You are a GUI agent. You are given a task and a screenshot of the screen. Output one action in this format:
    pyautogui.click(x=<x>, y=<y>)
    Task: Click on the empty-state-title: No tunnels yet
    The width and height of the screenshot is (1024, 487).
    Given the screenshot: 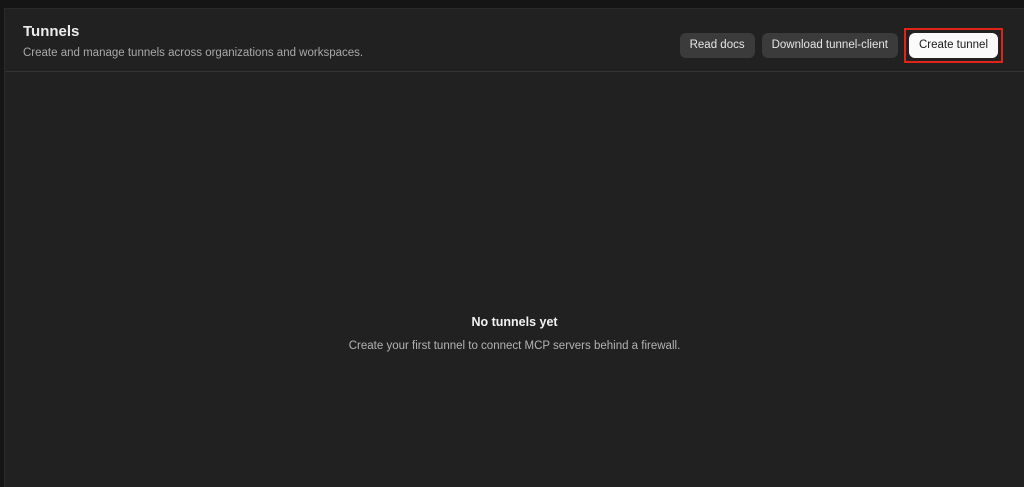 What is the action you would take?
    pyautogui.click(x=514, y=322)
    